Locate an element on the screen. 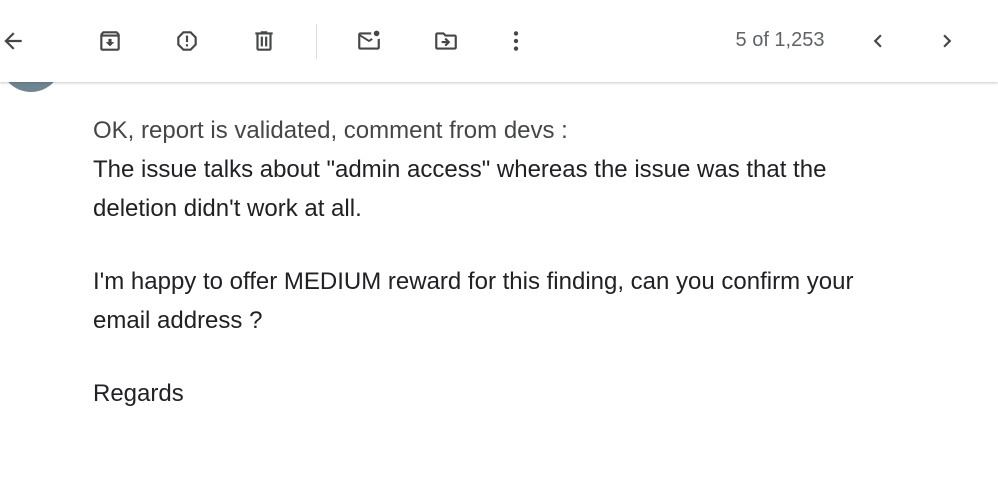 The width and height of the screenshot is (998, 487). newer-button is located at coordinates (878, 41).